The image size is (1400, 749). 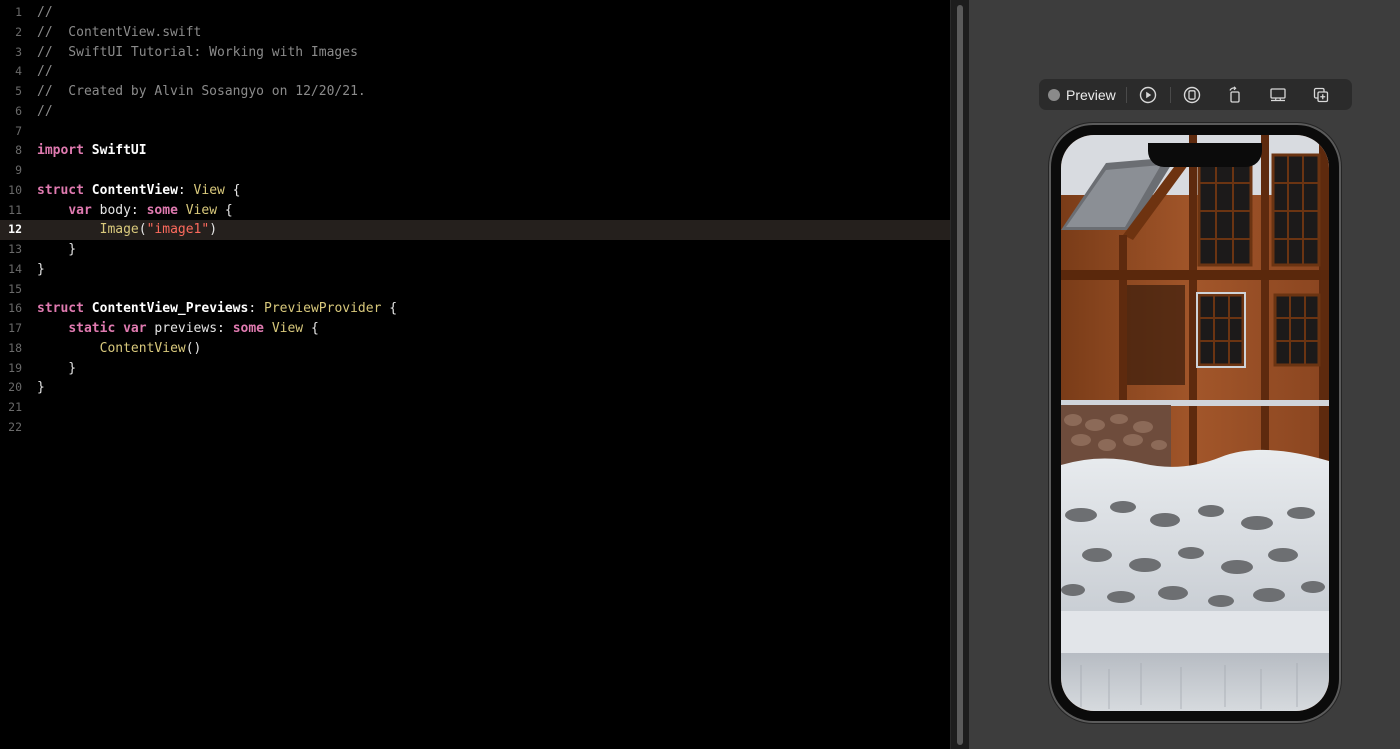 I want to click on house-photo, so click(x=1195, y=423).